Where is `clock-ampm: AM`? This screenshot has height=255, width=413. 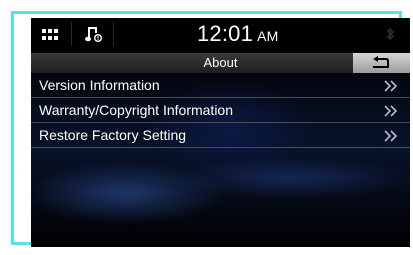
clock-ampm: AM is located at coordinates (268, 36).